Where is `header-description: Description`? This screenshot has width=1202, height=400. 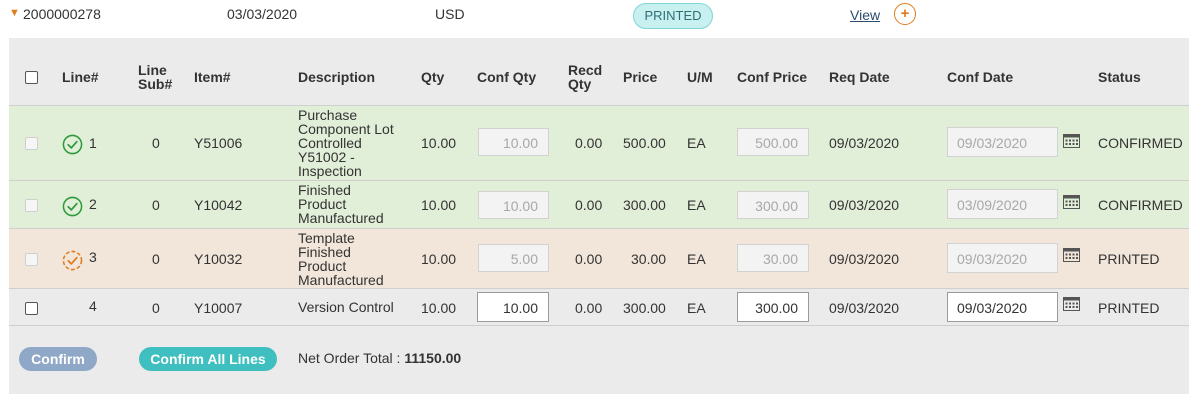
header-description: Description is located at coordinates (337, 77).